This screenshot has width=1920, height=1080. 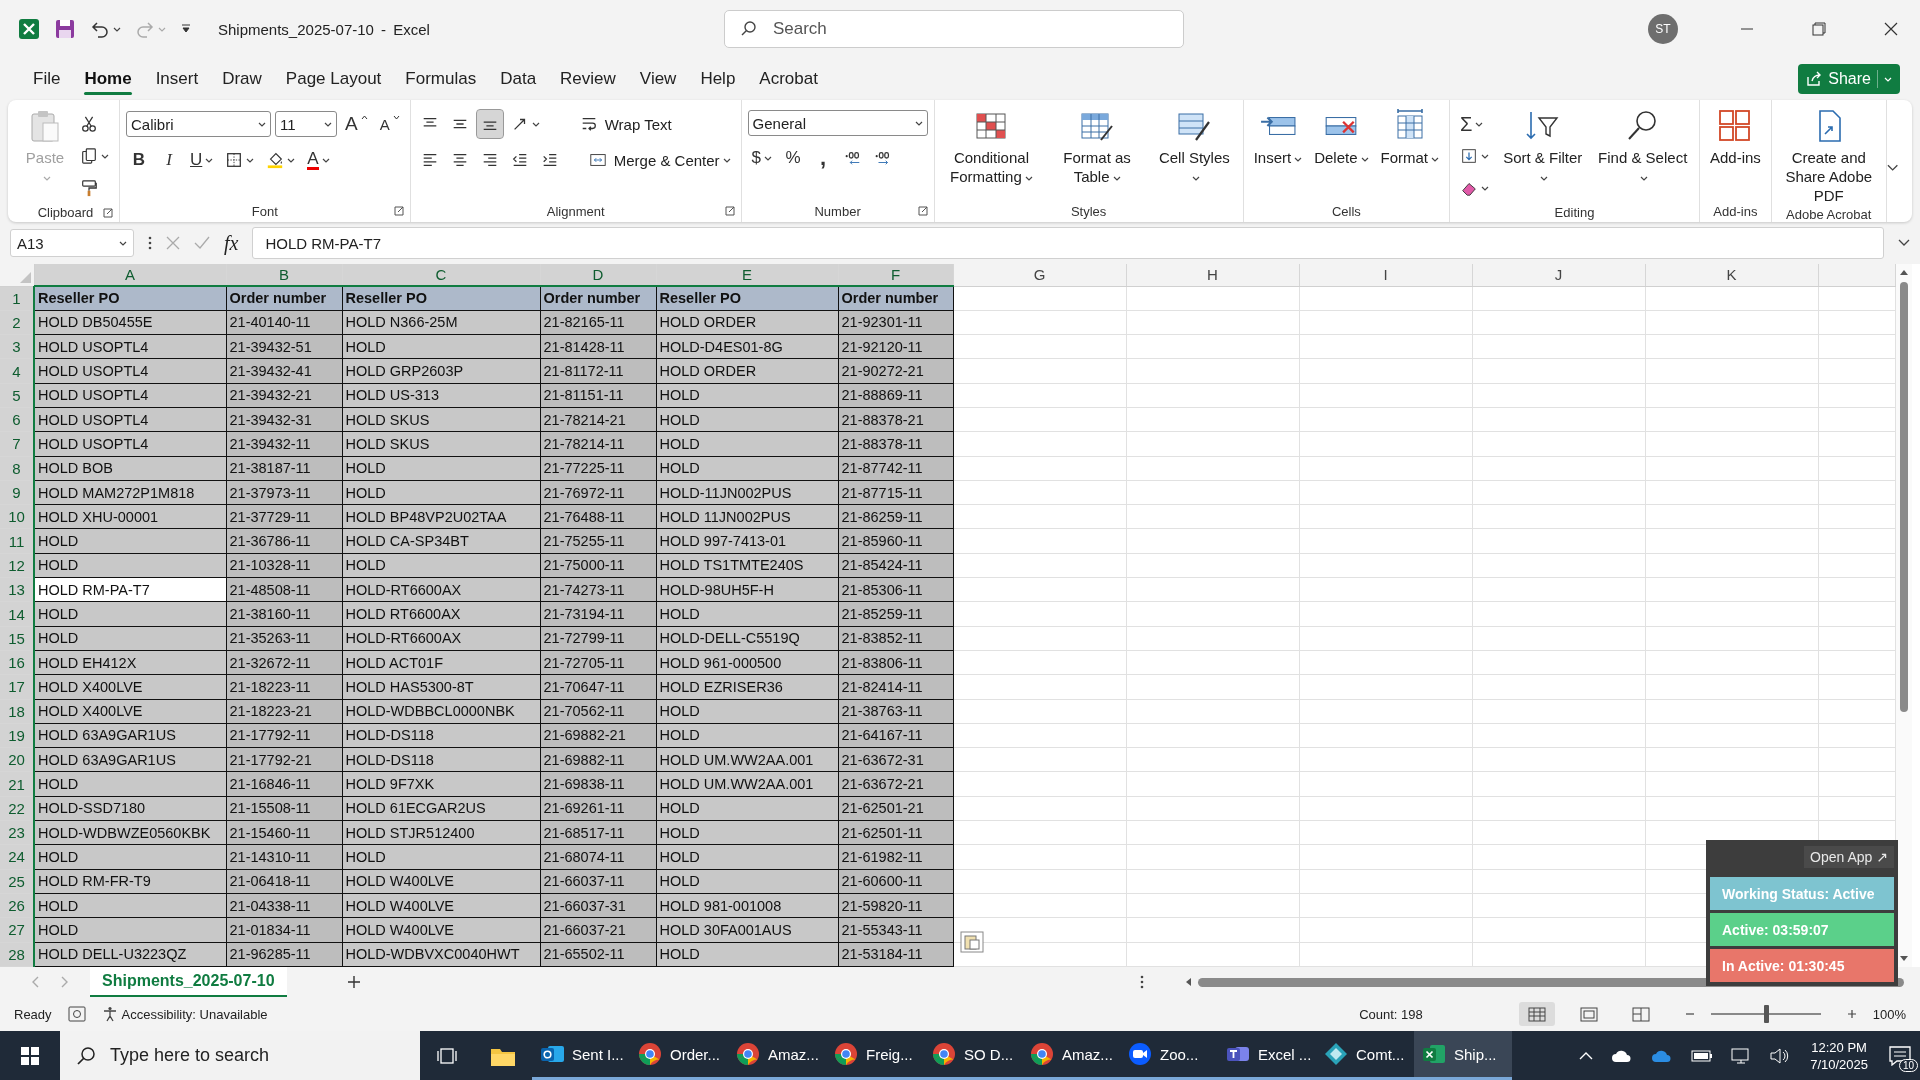 I want to click on table-cell: 21-39432-31, so click(x=284, y=419).